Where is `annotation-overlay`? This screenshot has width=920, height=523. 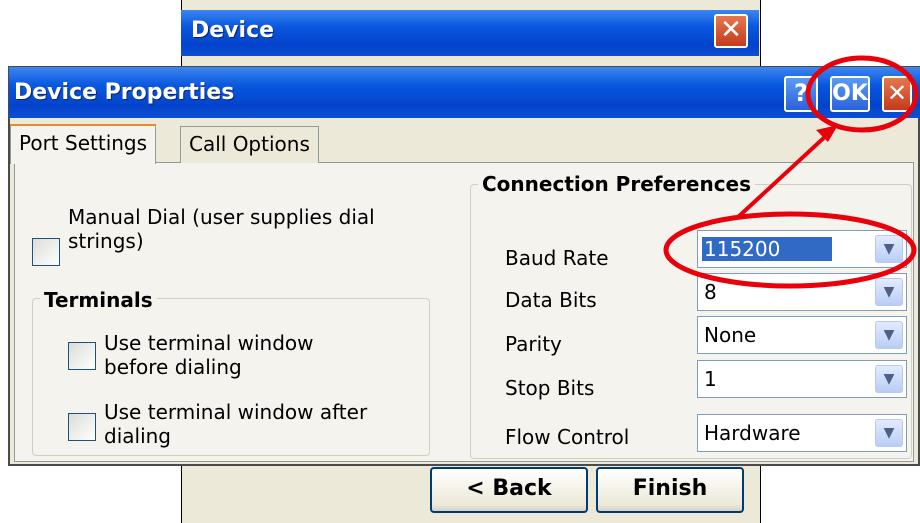 annotation-overlay is located at coordinates (791, 172).